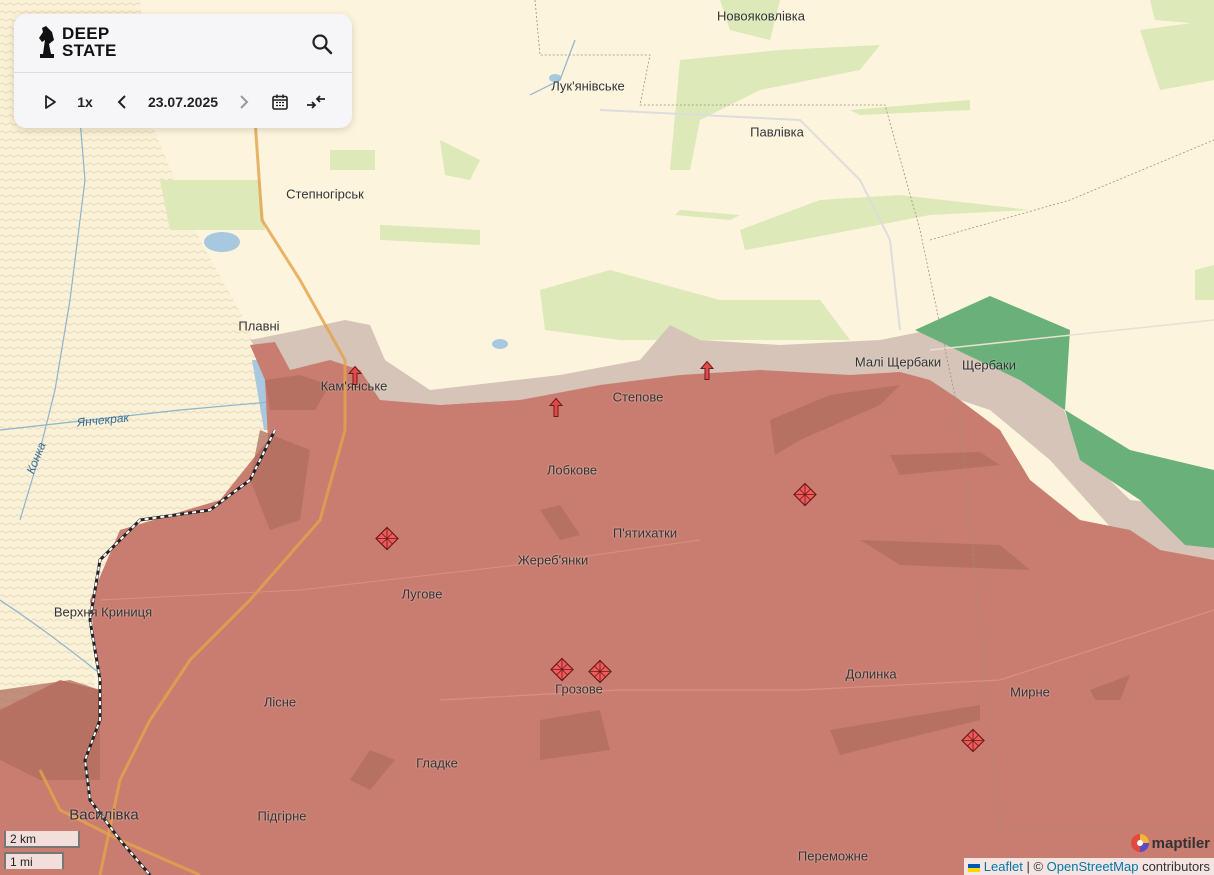  What do you see at coordinates (89, 42) in the screenshot?
I see `logo-text: DEEP STATE` at bounding box center [89, 42].